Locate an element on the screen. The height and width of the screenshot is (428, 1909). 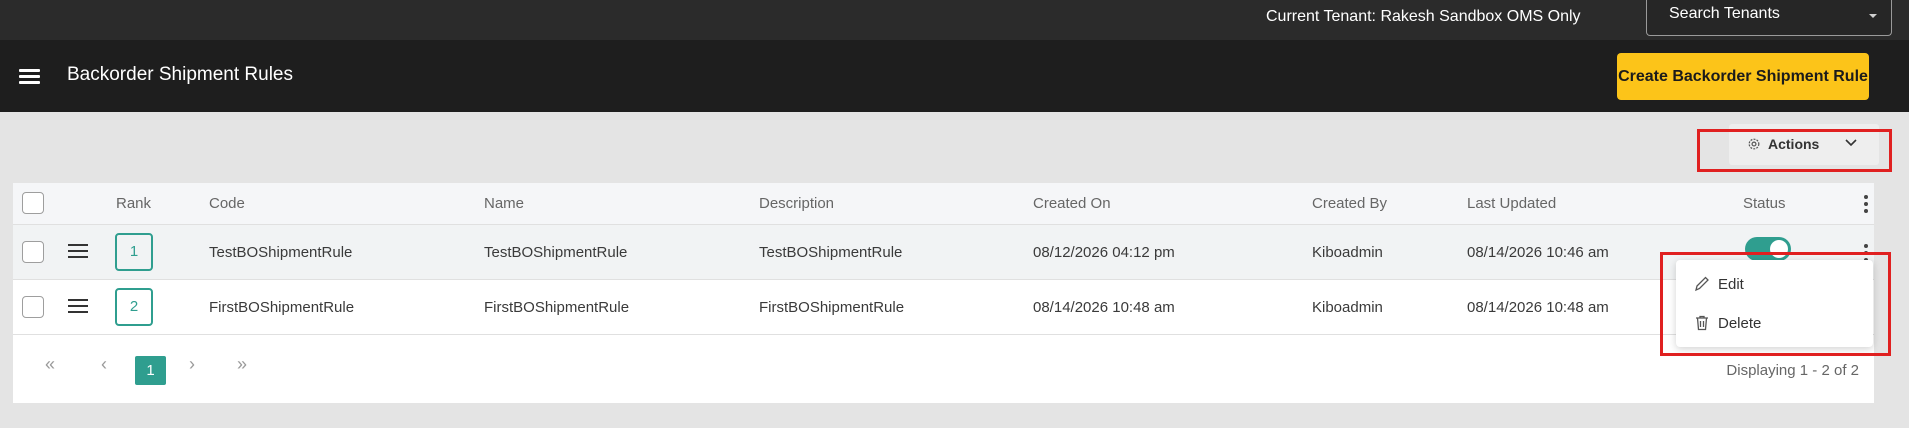
column-header-rank: Rank is located at coordinates (133, 203).